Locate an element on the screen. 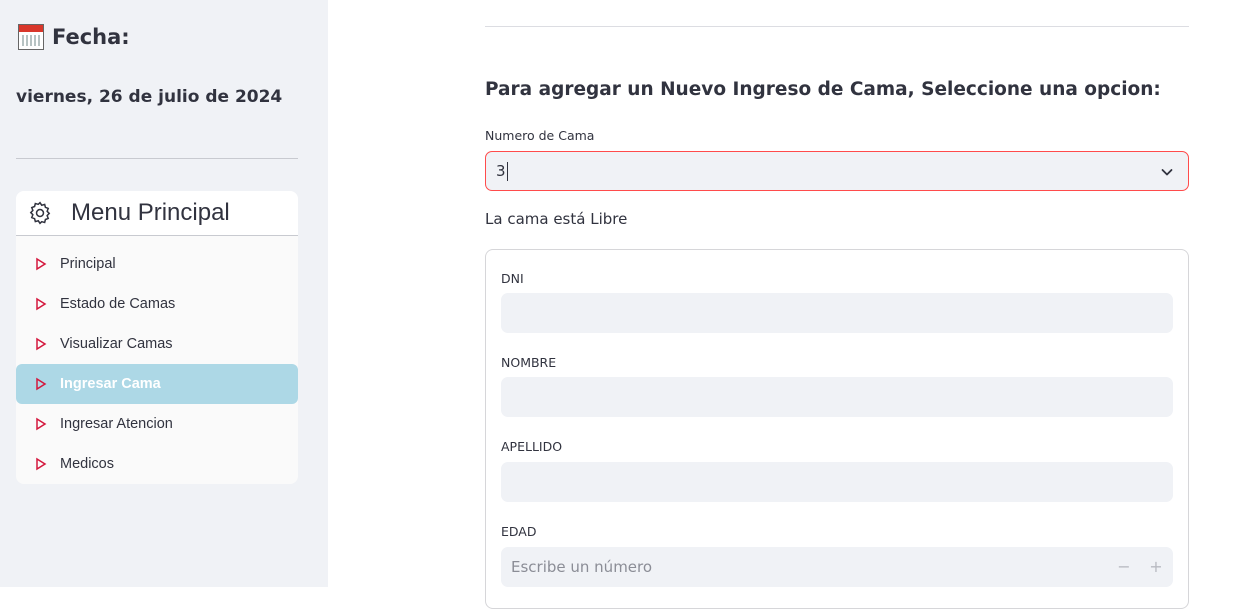  date-title: Fecha: is located at coordinates (74, 37).